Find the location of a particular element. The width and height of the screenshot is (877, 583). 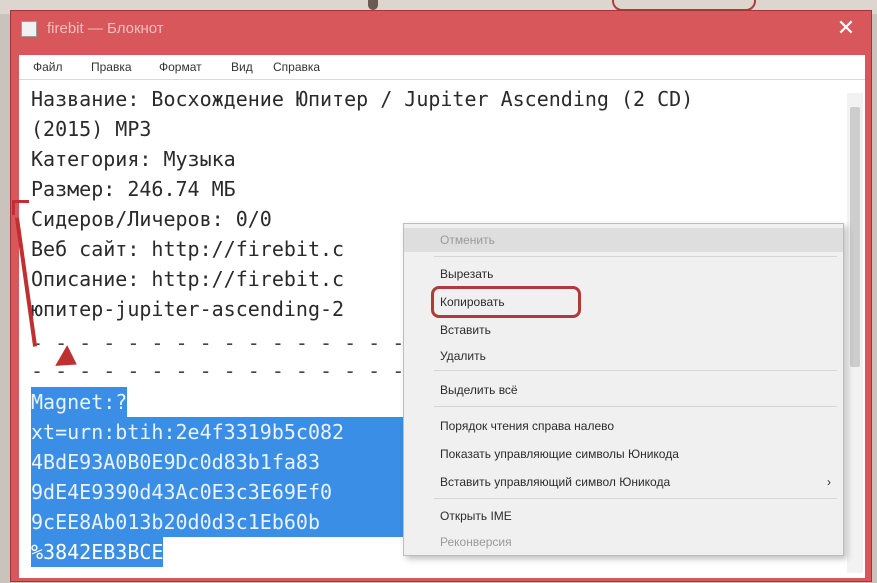

window-title: firebit — Блокнот is located at coordinates (105, 28).